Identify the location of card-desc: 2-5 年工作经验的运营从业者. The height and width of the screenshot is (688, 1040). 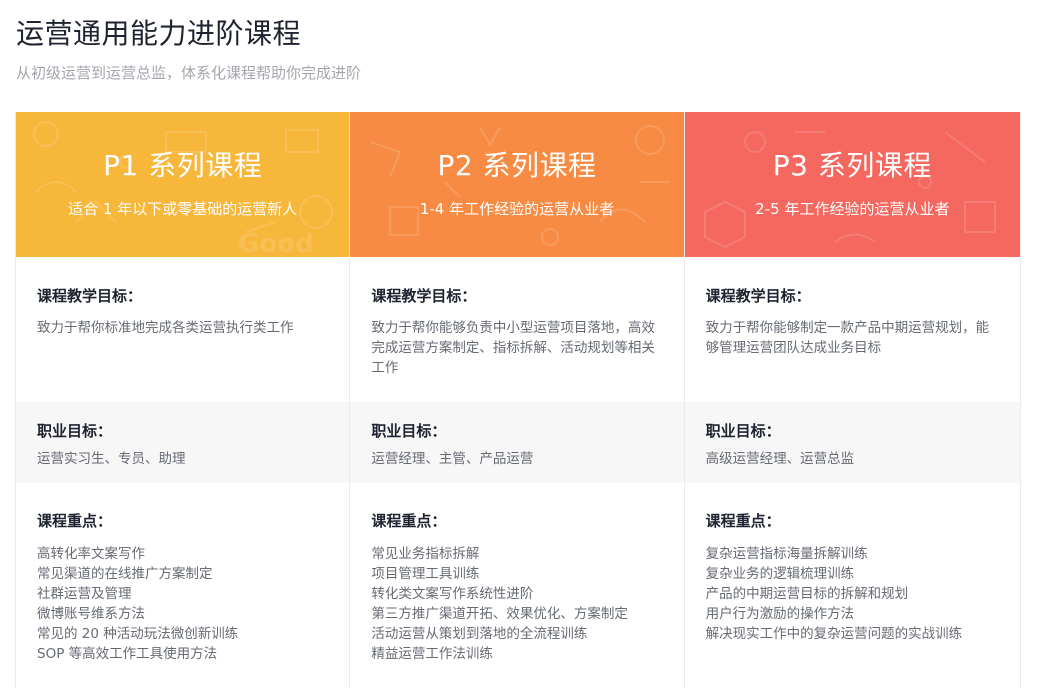
(852, 209).